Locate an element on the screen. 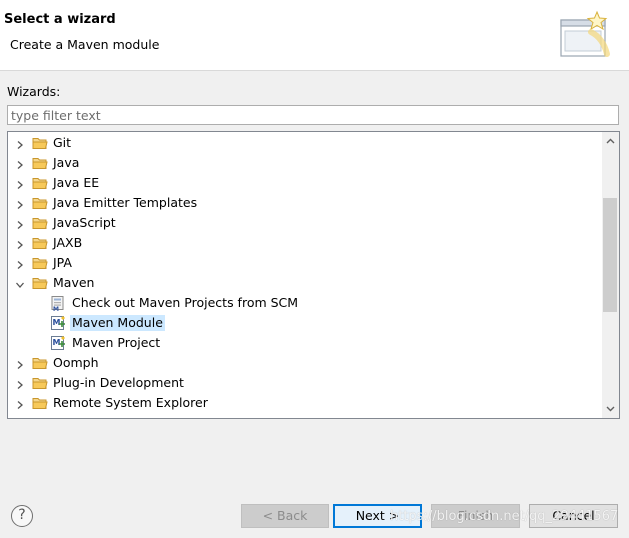 Image resolution: width=629 pixels, height=538 pixels. tree-item-label: Maven is located at coordinates (74, 282).